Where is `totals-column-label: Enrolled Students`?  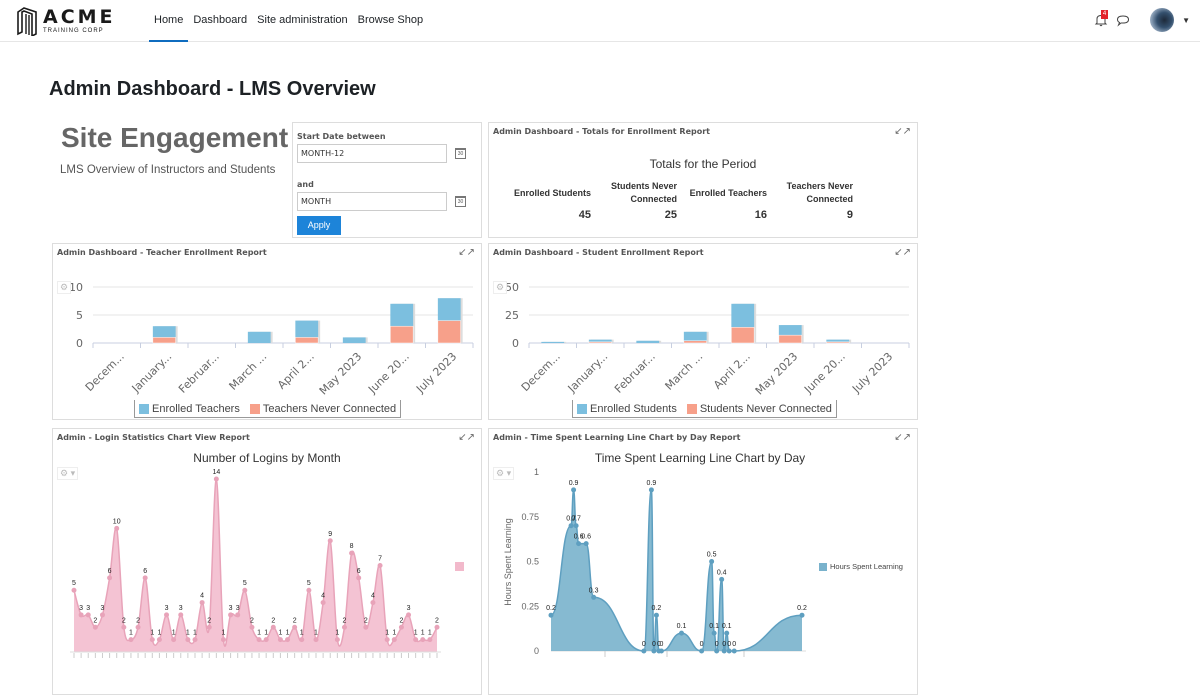
totals-column-label: Enrolled Students is located at coordinates (552, 193).